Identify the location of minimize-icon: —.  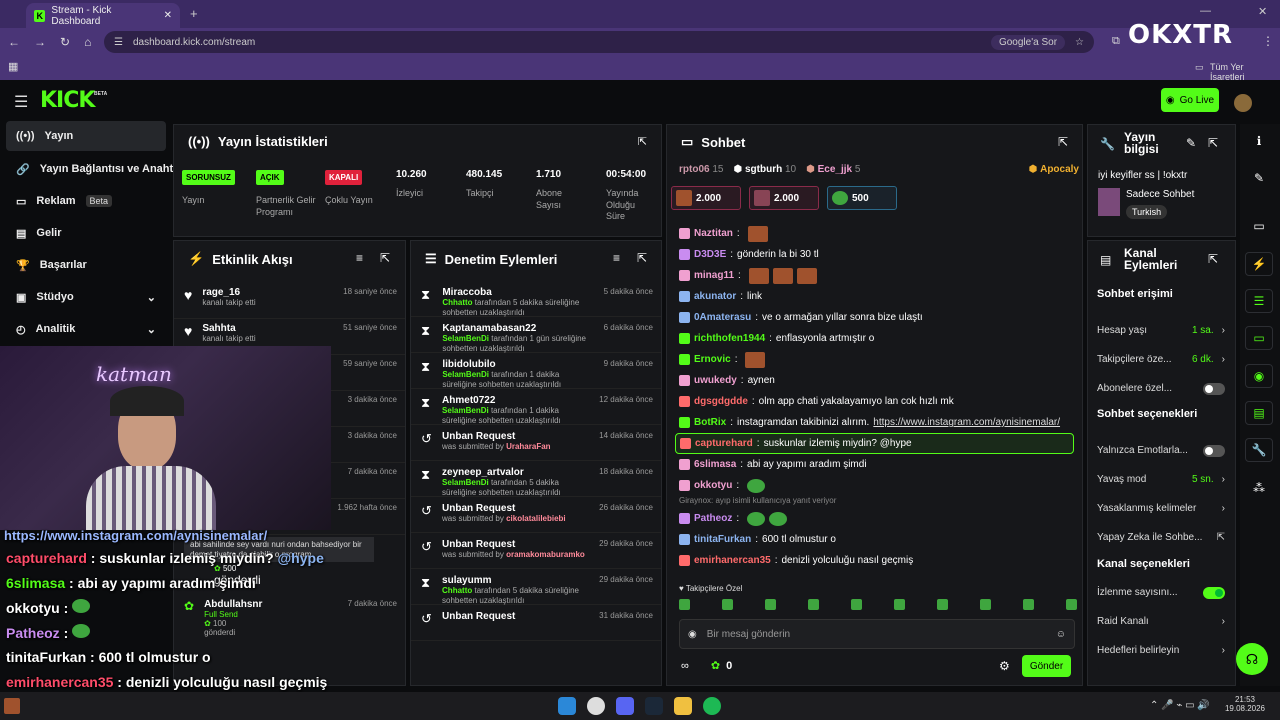
(1205, 11).